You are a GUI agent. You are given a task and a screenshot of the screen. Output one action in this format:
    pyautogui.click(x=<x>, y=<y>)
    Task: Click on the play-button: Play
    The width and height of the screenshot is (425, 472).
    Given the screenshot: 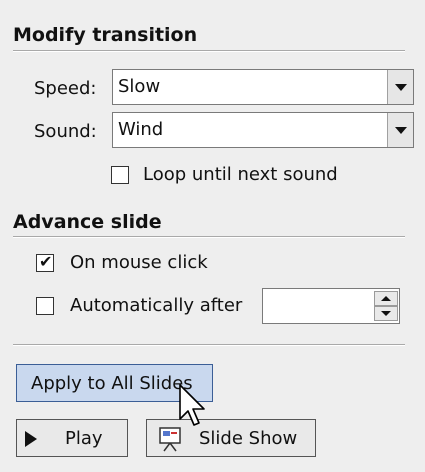 What is the action you would take?
    pyautogui.click(x=72, y=438)
    